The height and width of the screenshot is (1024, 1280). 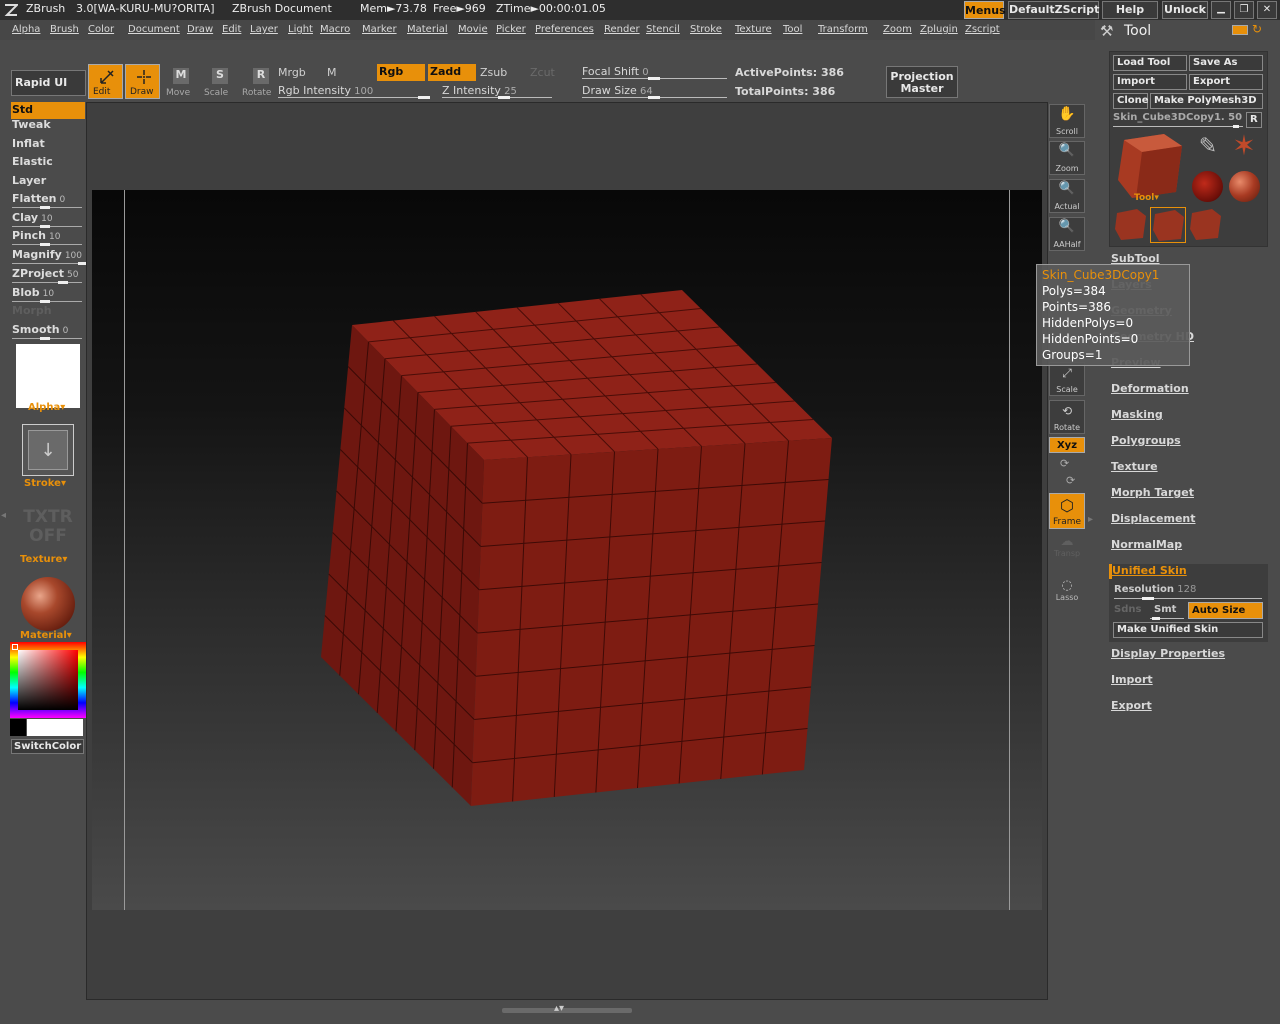 I want to click on smt-slider: Smt, so click(x=1167, y=612).